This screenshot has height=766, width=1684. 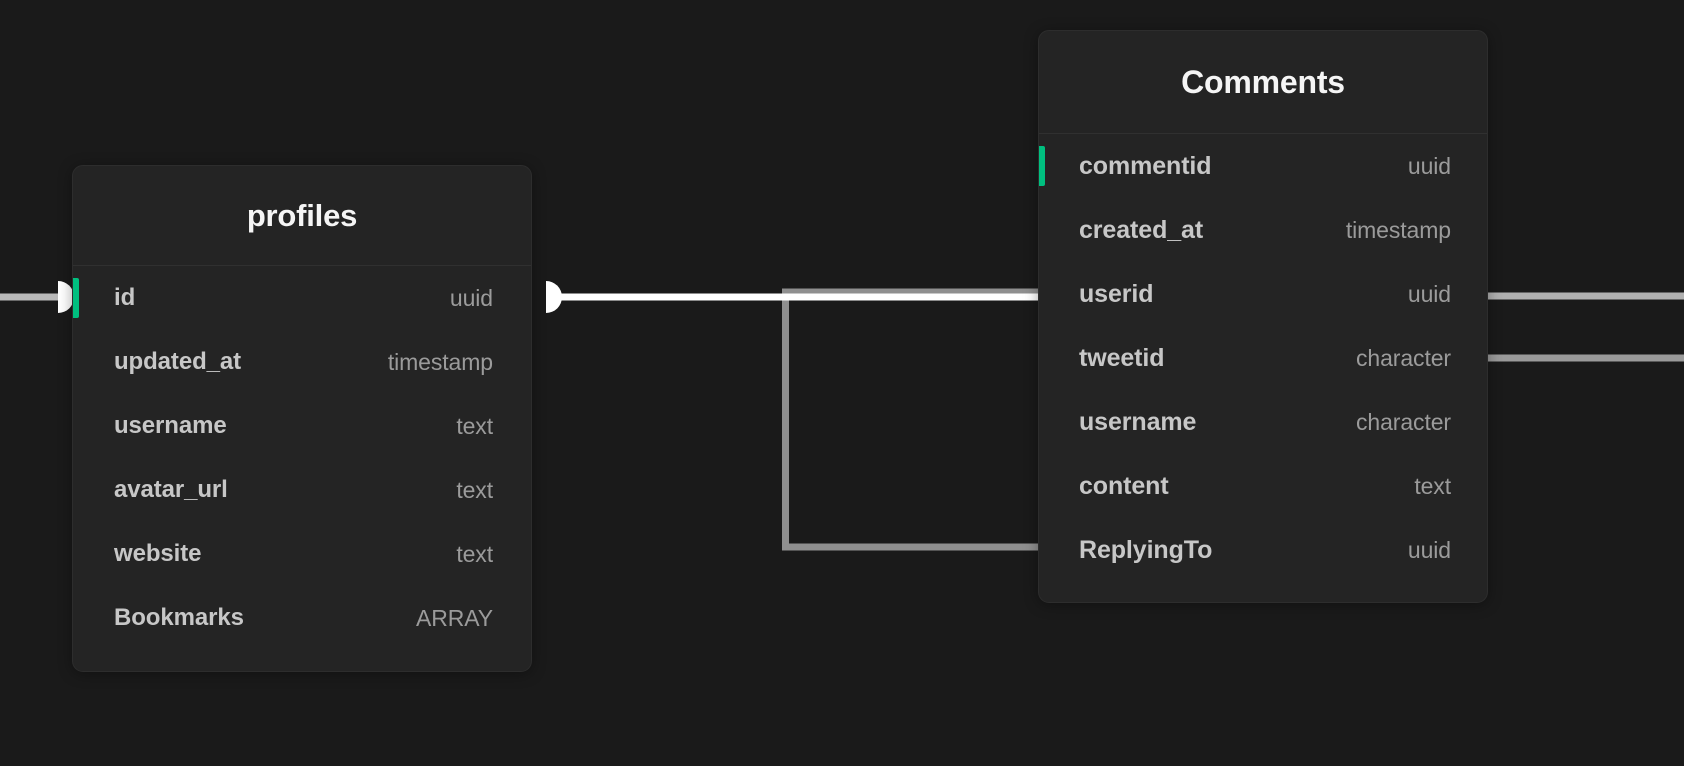 I want to click on column-name: id, so click(x=125, y=297).